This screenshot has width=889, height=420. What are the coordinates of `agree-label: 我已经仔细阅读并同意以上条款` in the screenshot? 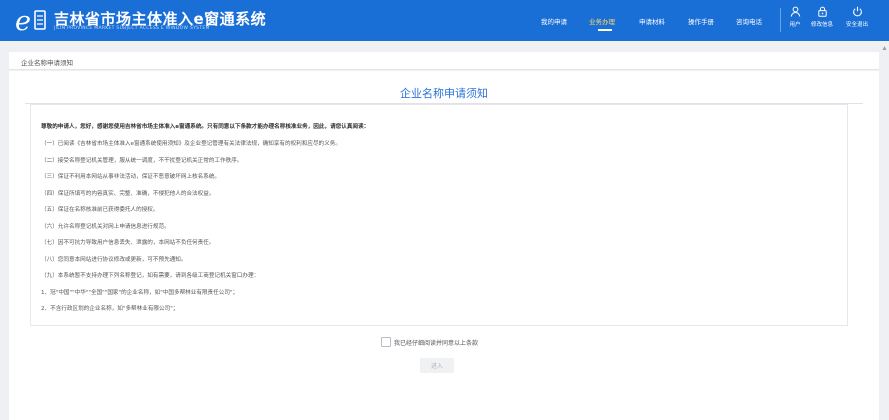 It's located at (436, 342).